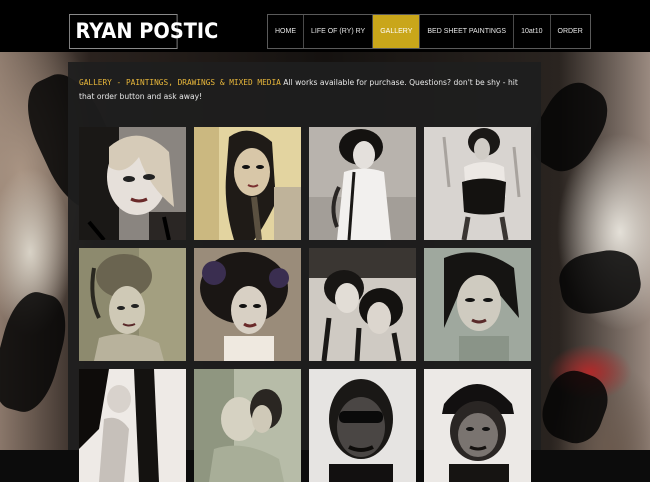 The image size is (650, 482). What do you see at coordinates (477, 425) in the screenshot?
I see `gallery-thumbnail-man-cap` at bounding box center [477, 425].